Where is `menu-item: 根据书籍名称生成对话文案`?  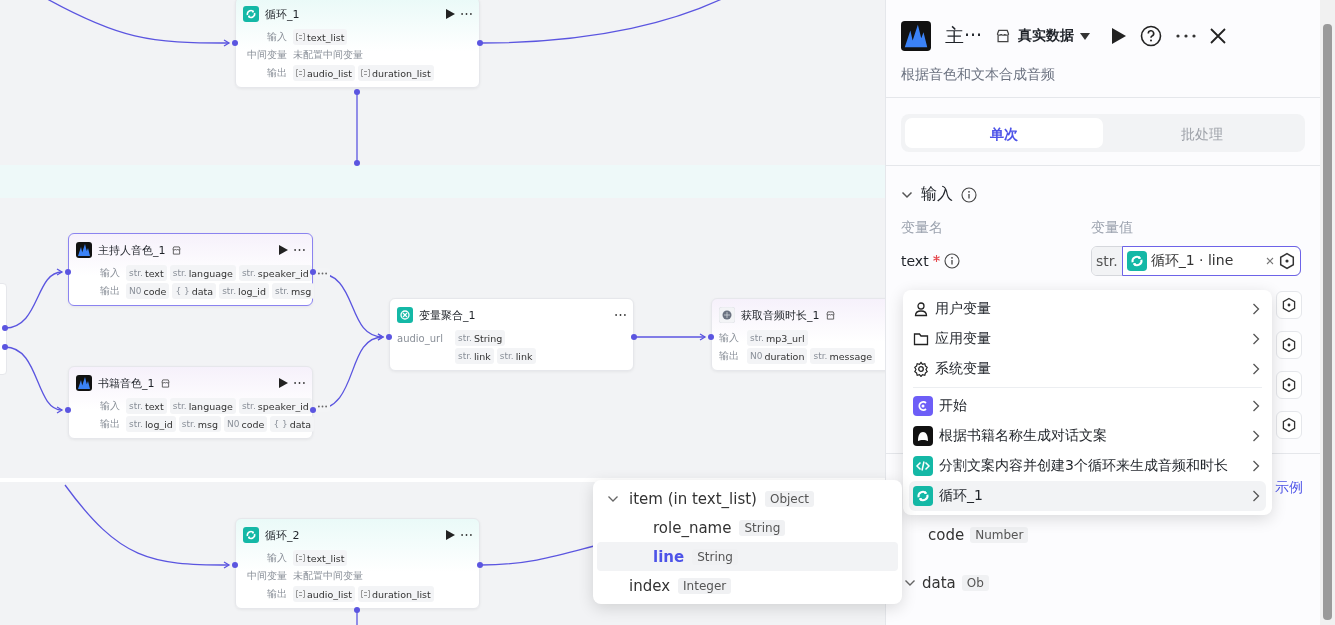 menu-item: 根据书籍名称生成对话文案 is located at coordinates (1087, 436).